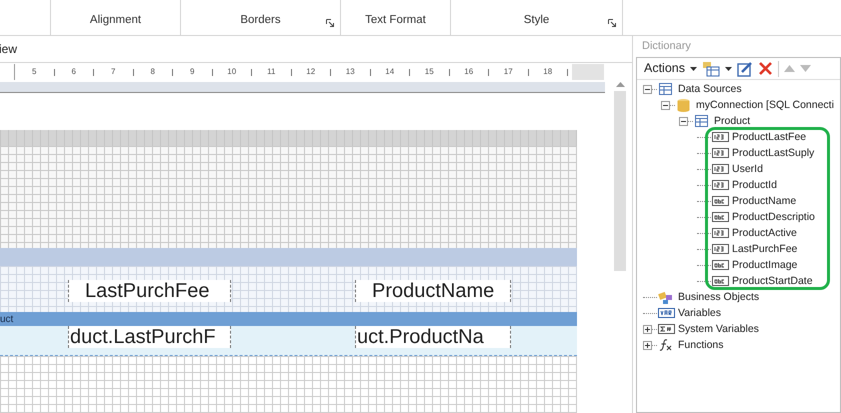  What do you see at coordinates (537, 20) in the screenshot?
I see `group-label: Style` at bounding box center [537, 20].